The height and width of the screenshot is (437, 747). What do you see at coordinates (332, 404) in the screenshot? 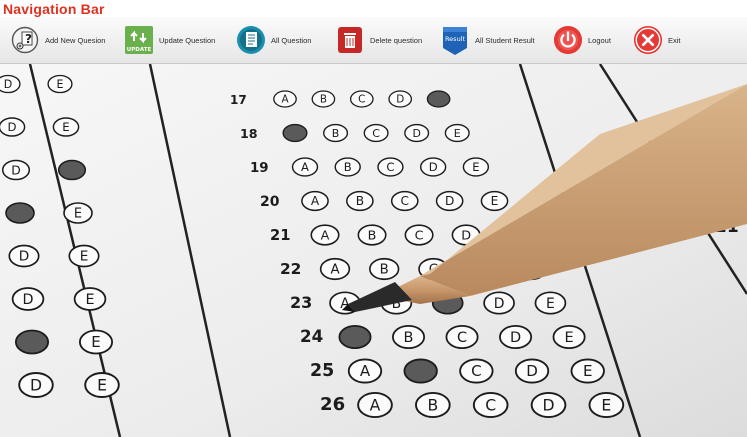
I see `row-number: 26` at bounding box center [332, 404].